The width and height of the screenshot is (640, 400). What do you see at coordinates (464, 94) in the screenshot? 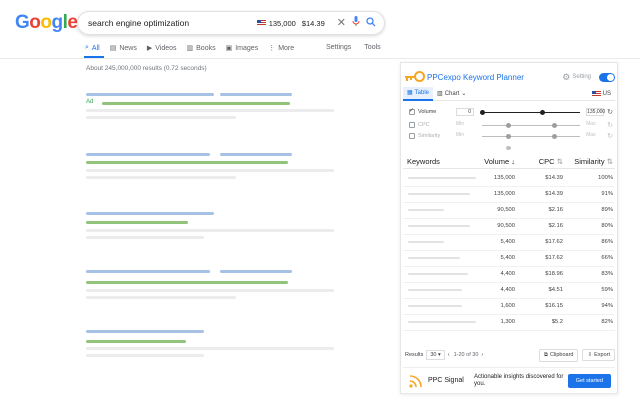
I see `chevron-down-icon: ⌄` at bounding box center [464, 94].